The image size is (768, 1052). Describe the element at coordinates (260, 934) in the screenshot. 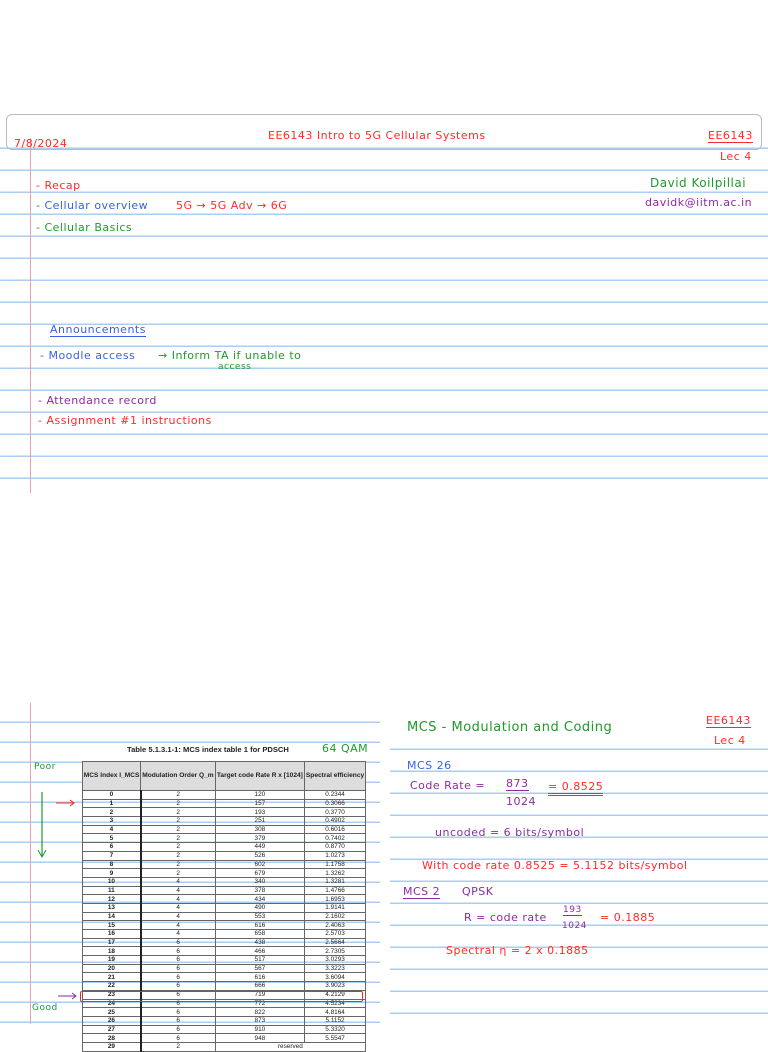

I see `table-cell: 658` at that location.